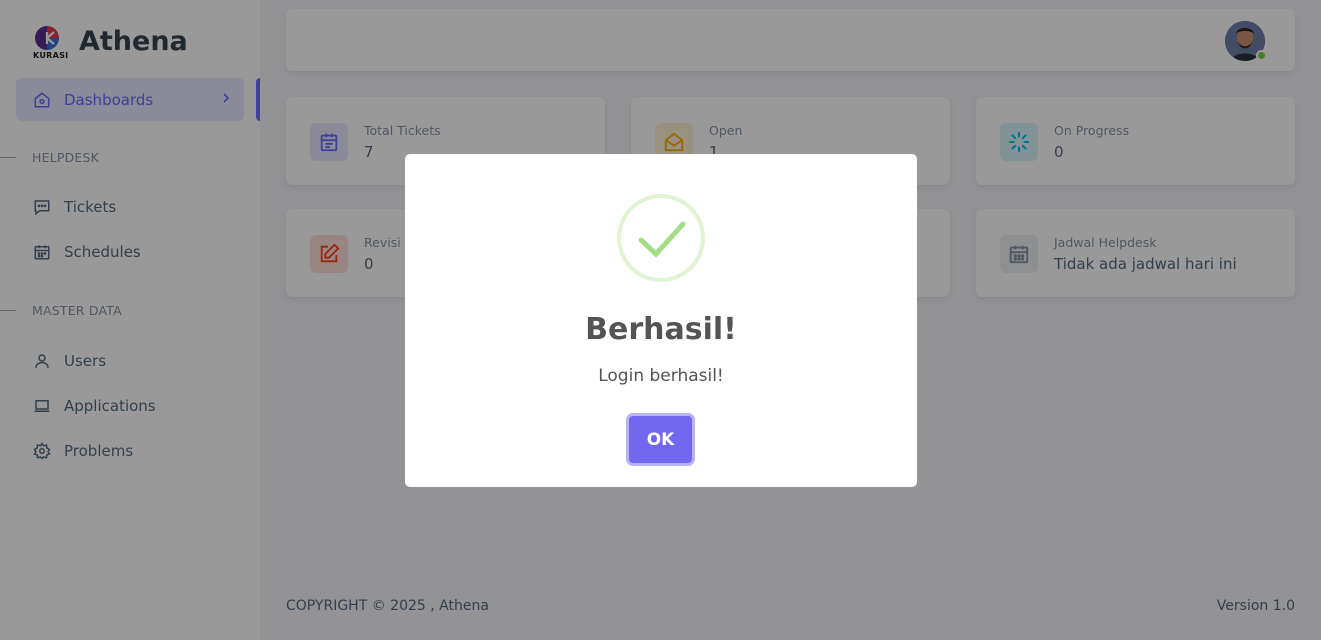 This screenshot has width=1321, height=640. Describe the element at coordinates (661, 329) in the screenshot. I see `dialog-title: Berhasil!` at that location.